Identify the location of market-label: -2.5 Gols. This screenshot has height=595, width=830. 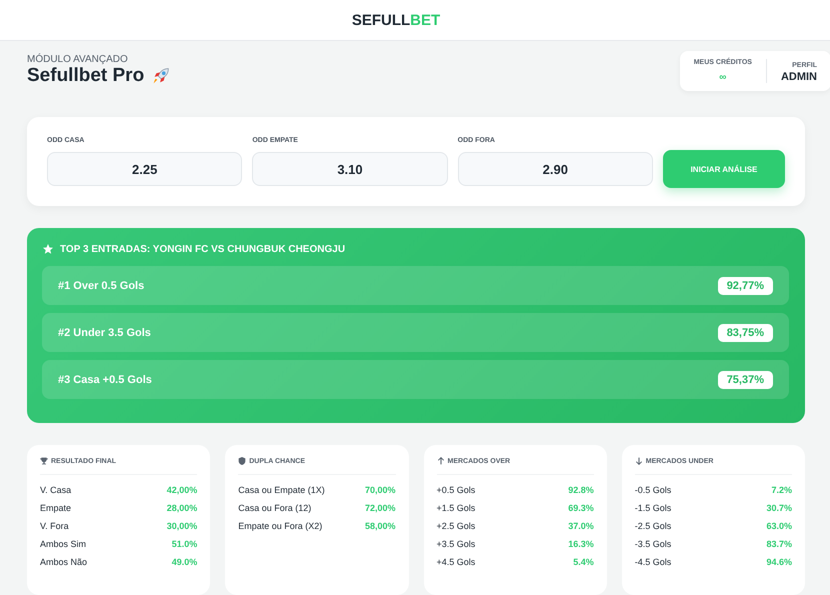
(653, 527).